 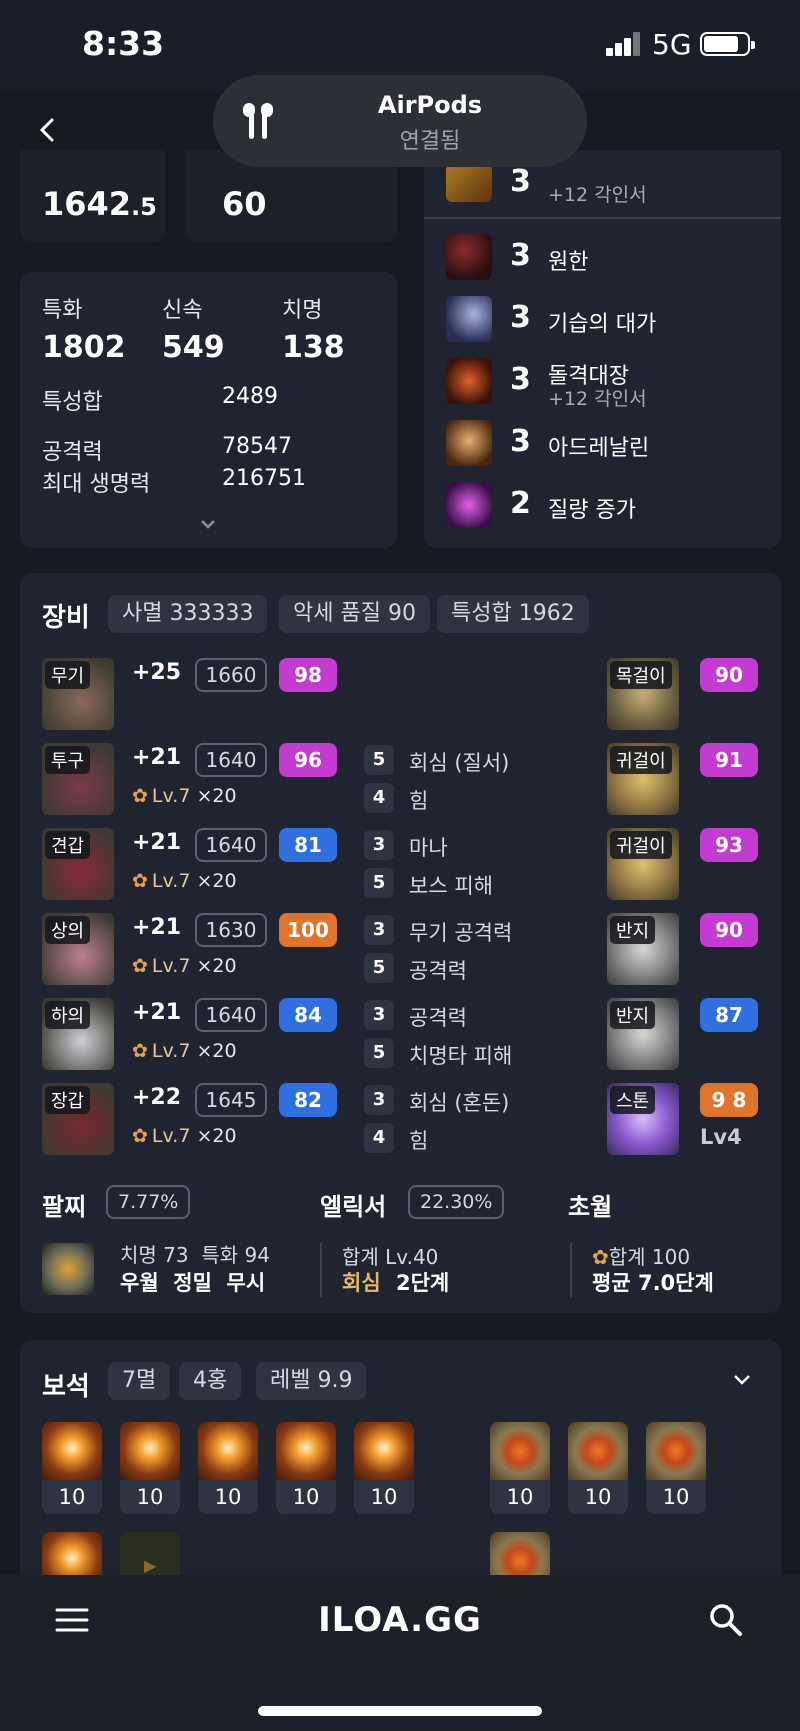 I want to click on engraving-row-mass-increase: 2 질량 증가, so click(x=606, y=508).